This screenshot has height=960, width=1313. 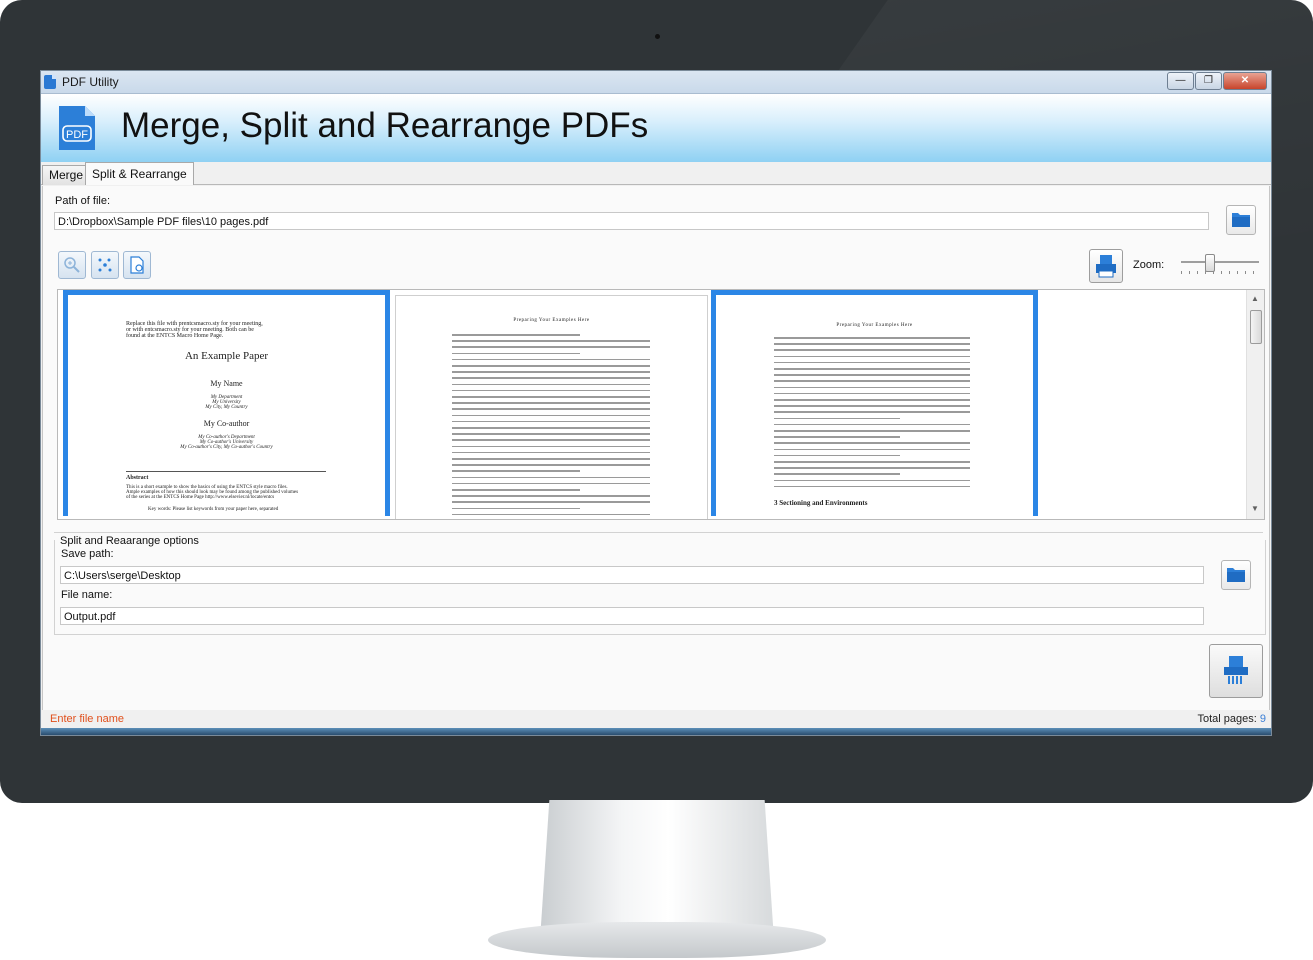 What do you see at coordinates (87, 554) in the screenshot?
I see `save-path-label: Save path:` at bounding box center [87, 554].